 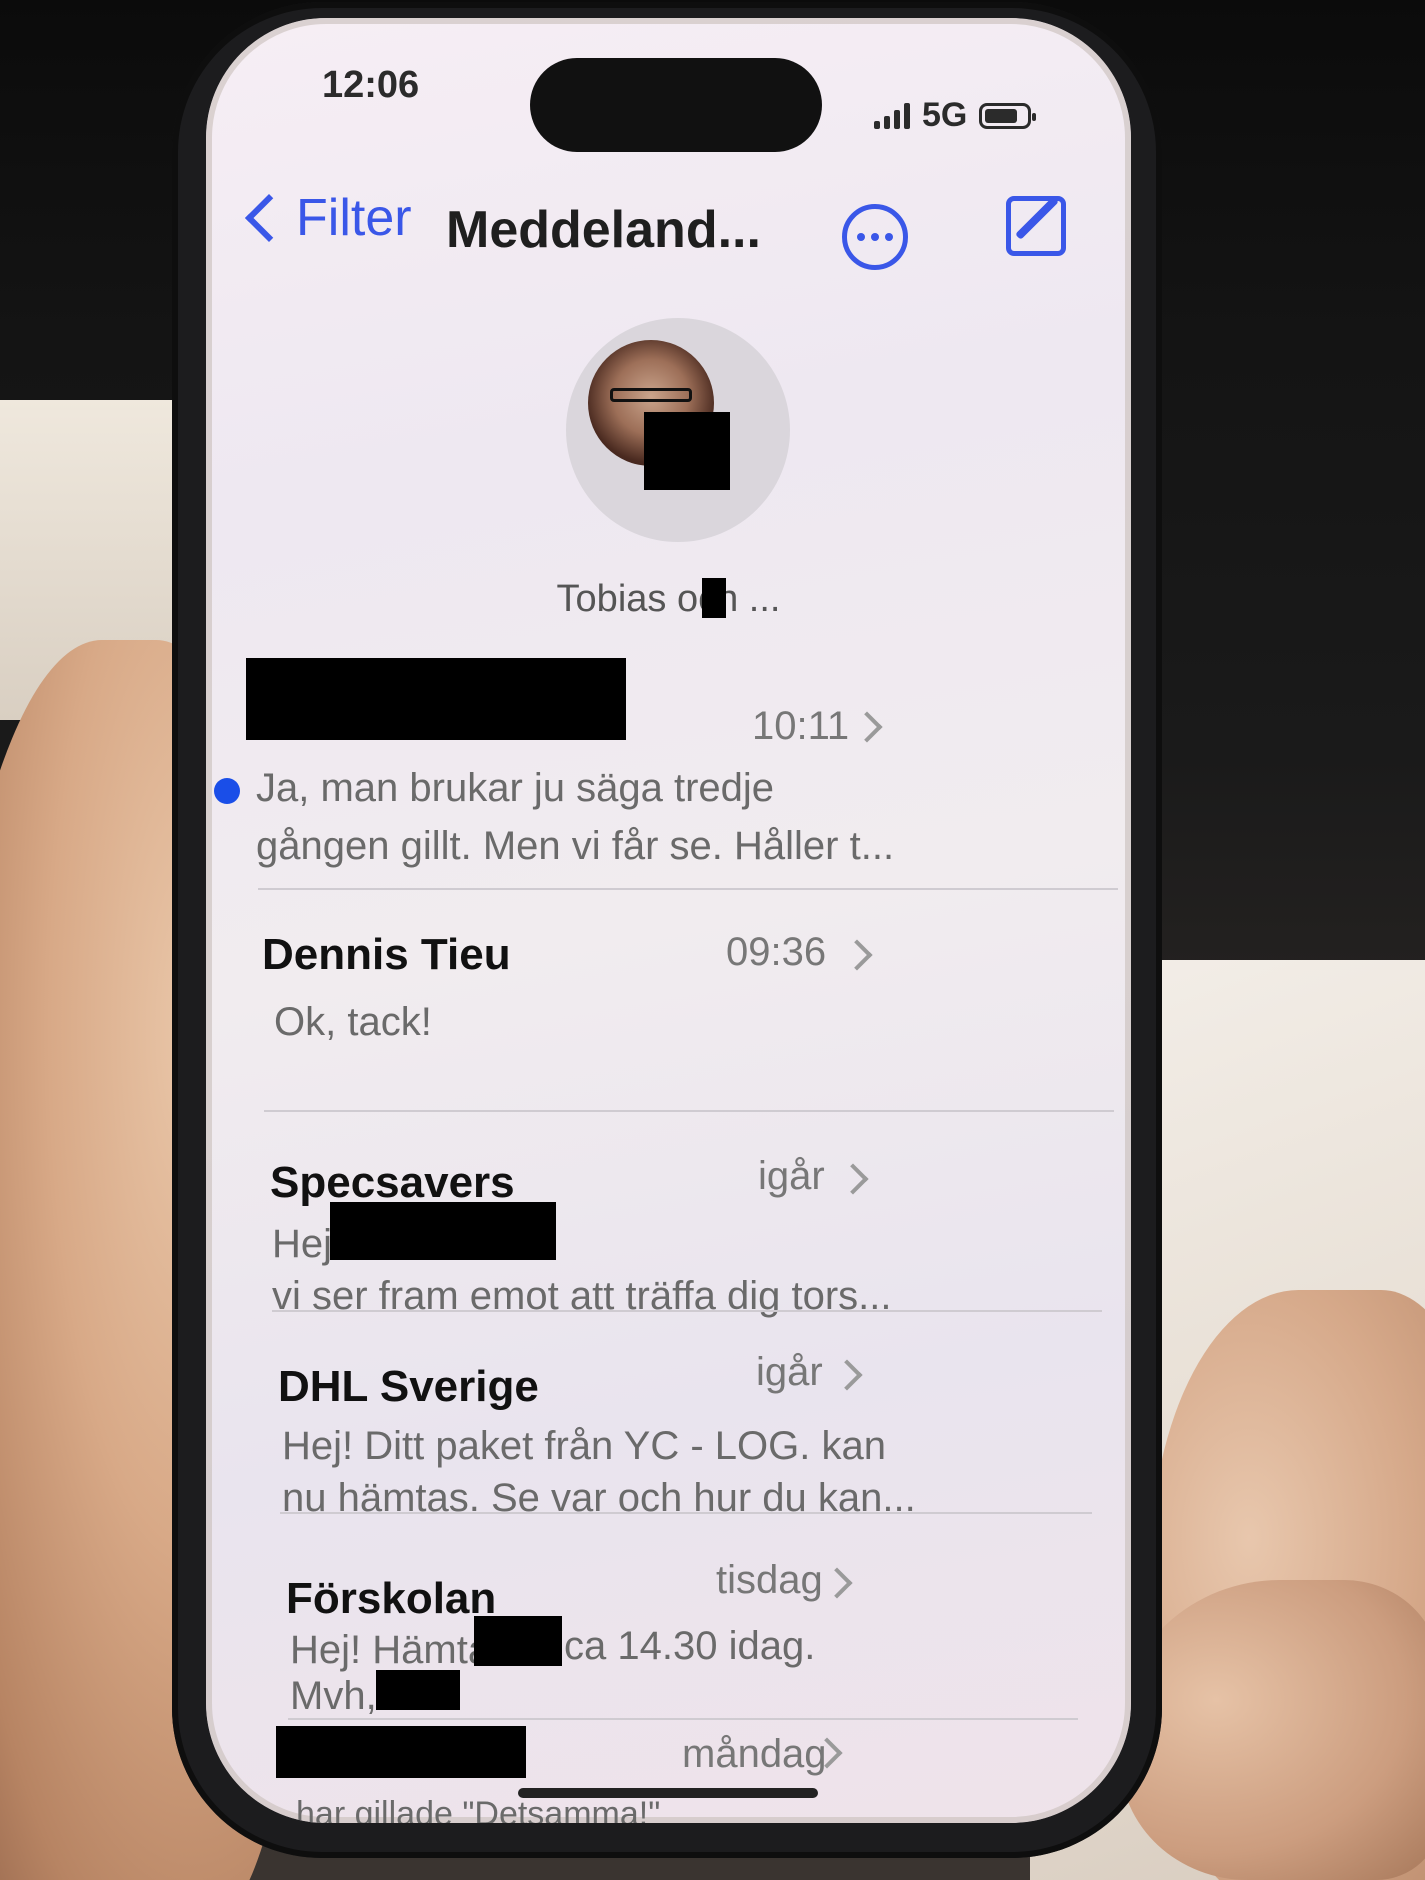 I want to click on row-time: tisdag, so click(x=769, y=1580).